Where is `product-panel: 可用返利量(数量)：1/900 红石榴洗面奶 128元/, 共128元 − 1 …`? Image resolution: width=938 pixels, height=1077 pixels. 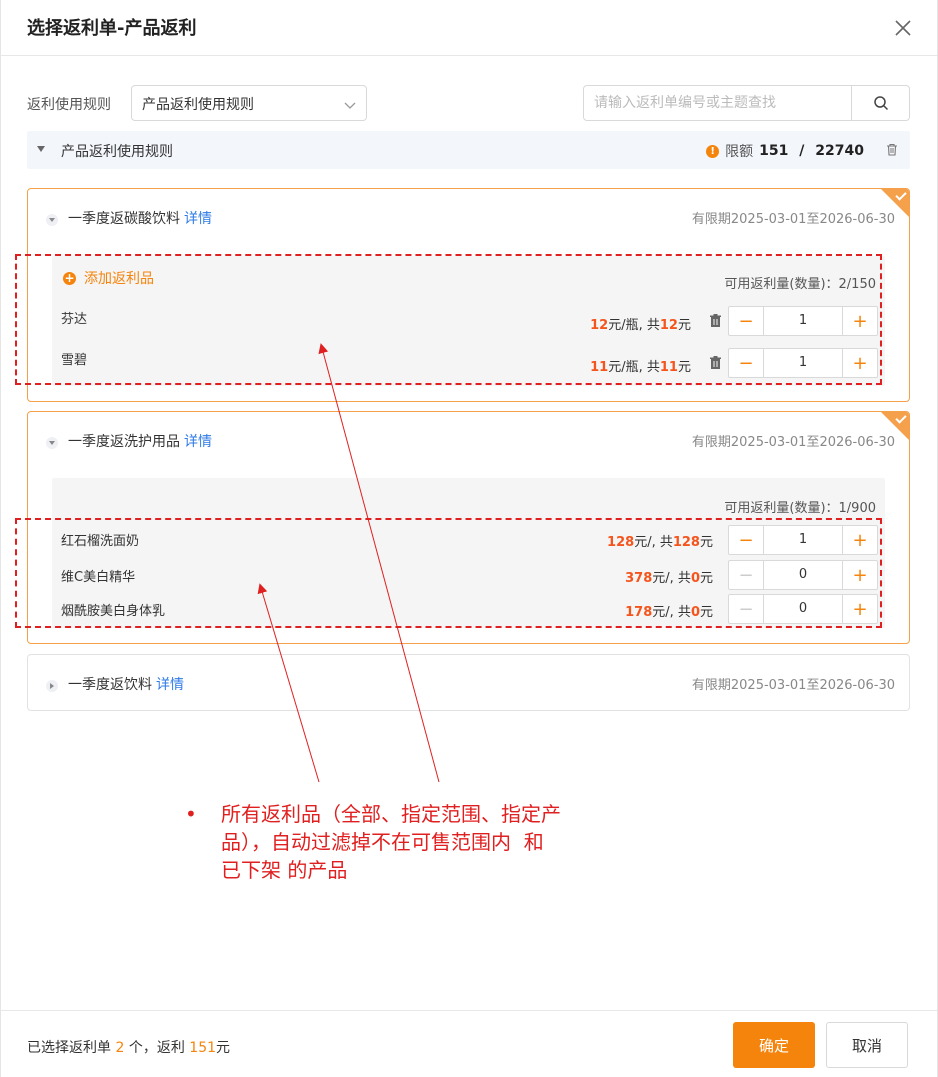 product-panel: 可用返利量(数量)：1/900 红石榴洗面奶 128元/, 共128元 − 1 … is located at coordinates (468, 553).